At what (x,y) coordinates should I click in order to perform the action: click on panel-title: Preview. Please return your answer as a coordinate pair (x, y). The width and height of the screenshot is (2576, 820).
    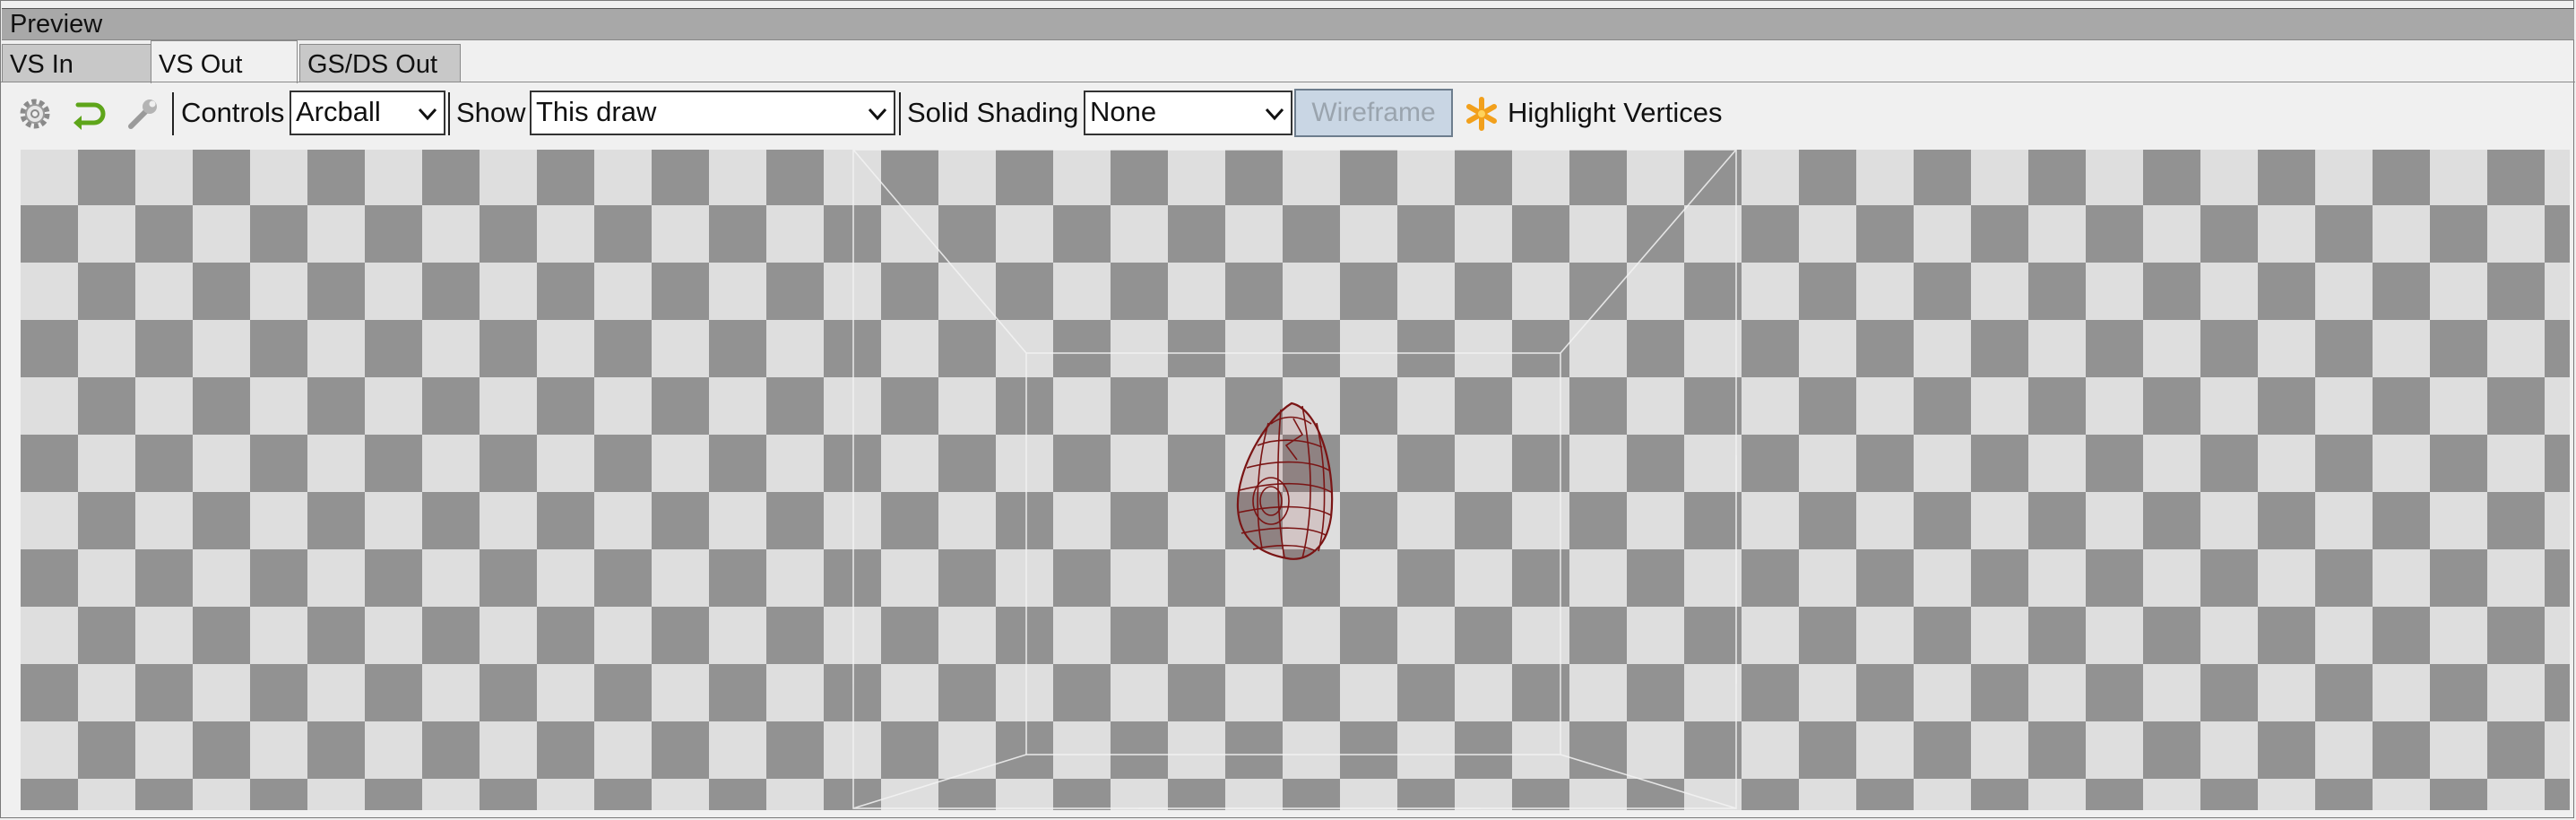
    Looking at the image, I should click on (56, 24).